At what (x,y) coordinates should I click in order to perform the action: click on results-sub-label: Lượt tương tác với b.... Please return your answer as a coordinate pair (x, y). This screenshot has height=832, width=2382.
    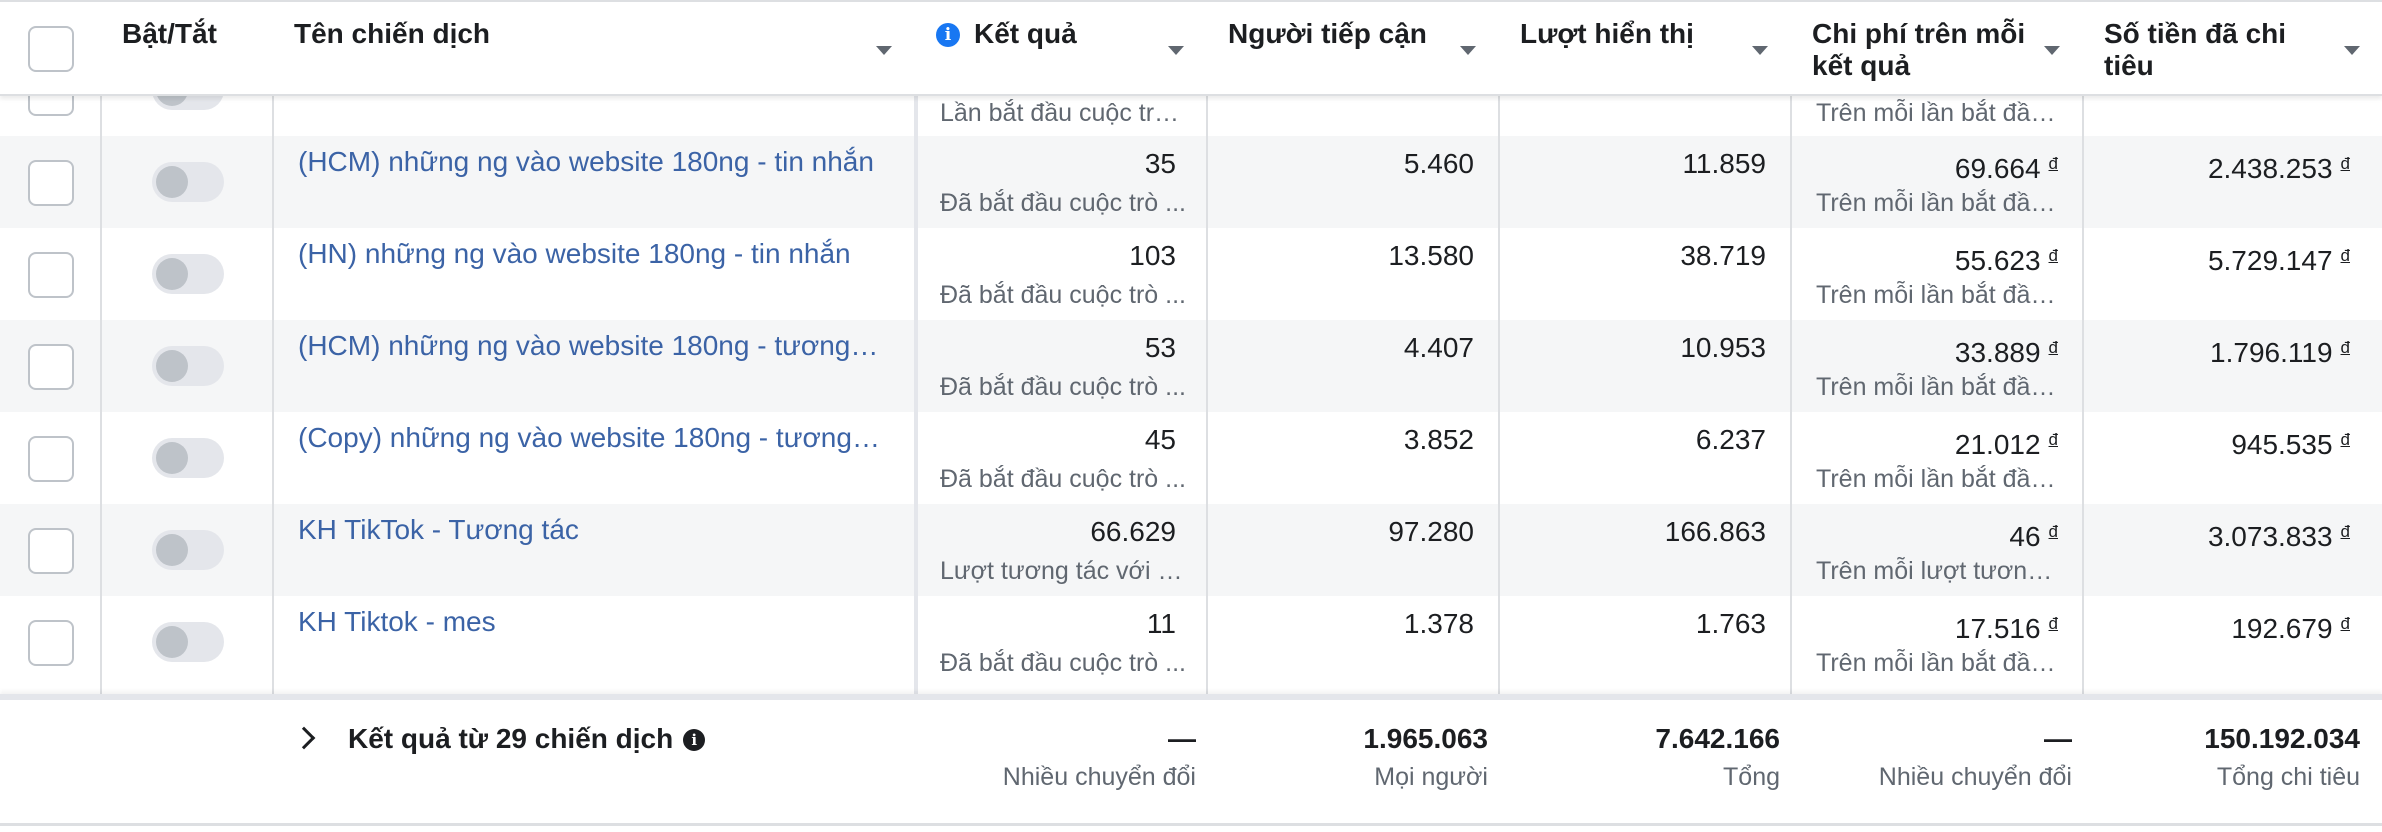
    Looking at the image, I should click on (1065, 571).